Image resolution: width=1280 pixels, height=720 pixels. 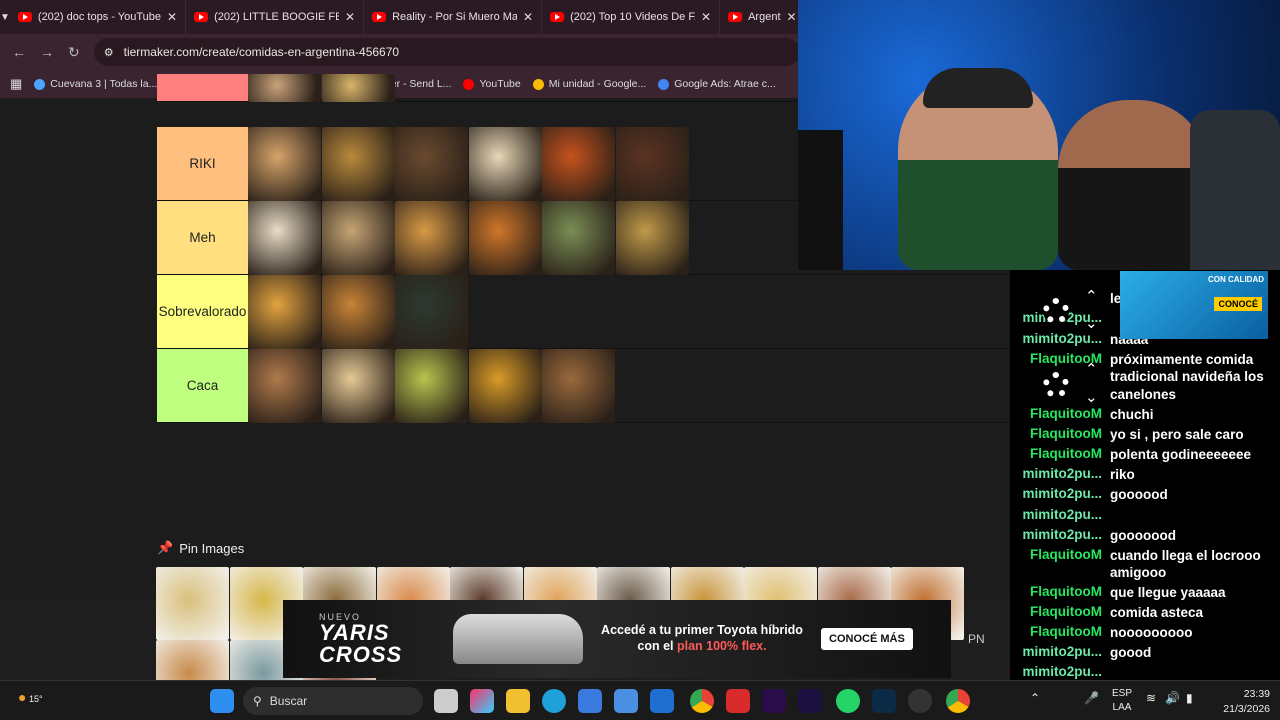 What do you see at coordinates (333, 701) in the screenshot?
I see `taskbar-search: ⚲ Buscar` at bounding box center [333, 701].